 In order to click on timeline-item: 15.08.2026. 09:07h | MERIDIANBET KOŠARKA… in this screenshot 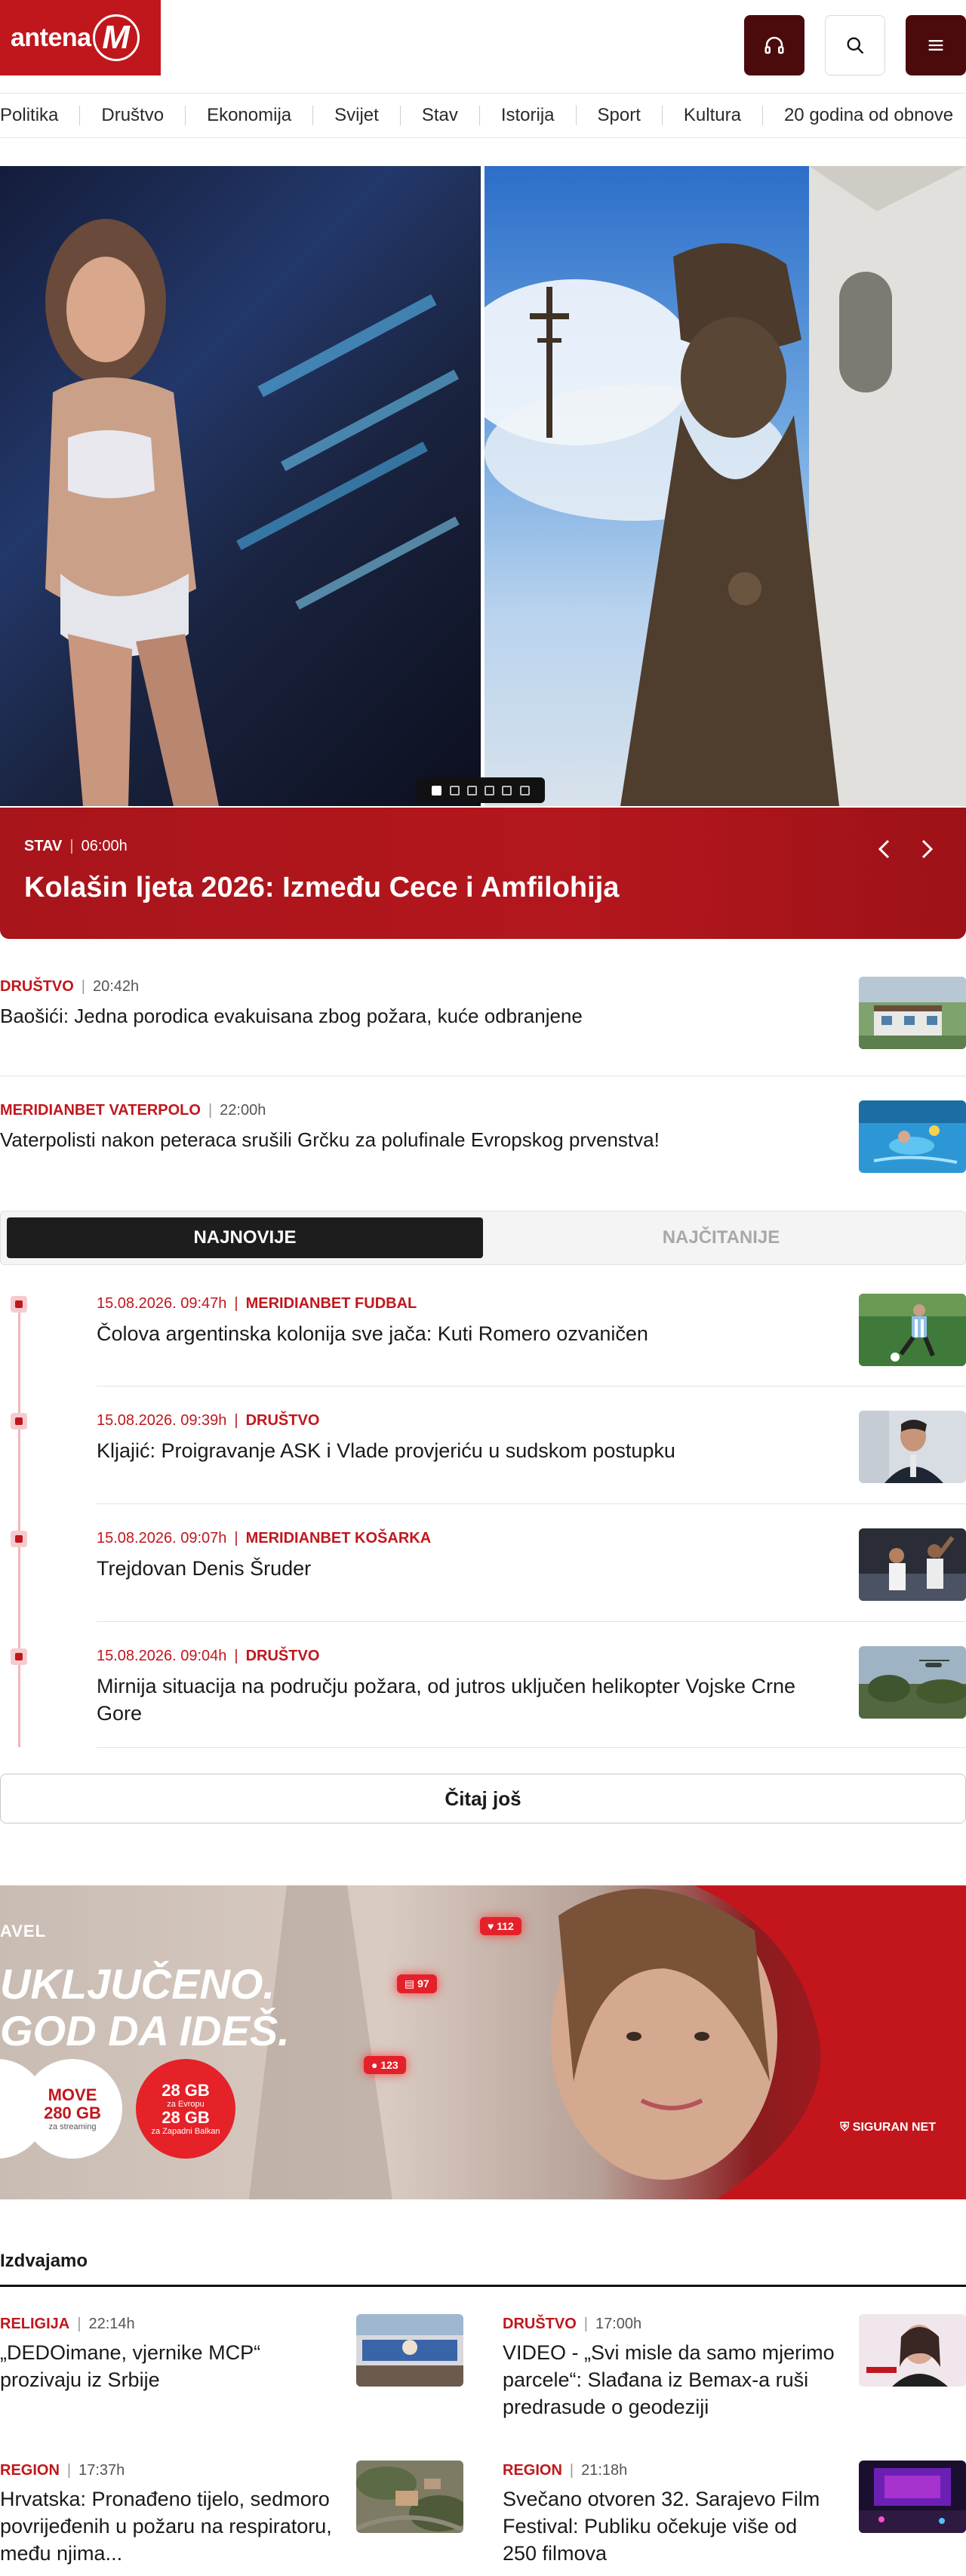, I will do `click(531, 1564)`.